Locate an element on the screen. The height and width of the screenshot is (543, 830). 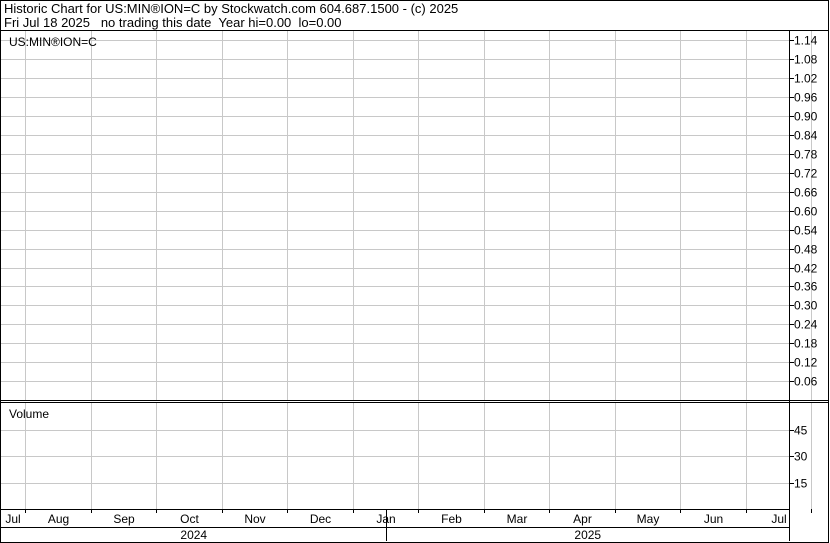
price-tick-label: 0.96 is located at coordinates (806, 98).